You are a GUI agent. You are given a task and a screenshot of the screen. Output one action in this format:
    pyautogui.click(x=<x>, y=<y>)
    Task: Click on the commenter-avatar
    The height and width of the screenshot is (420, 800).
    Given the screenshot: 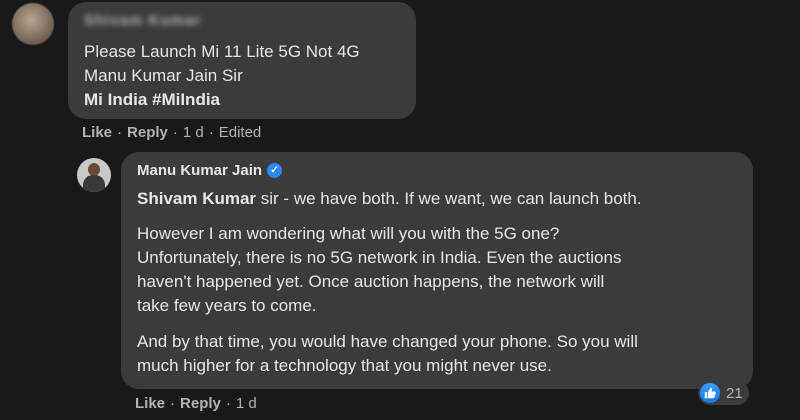 What is the action you would take?
    pyautogui.click(x=33, y=24)
    